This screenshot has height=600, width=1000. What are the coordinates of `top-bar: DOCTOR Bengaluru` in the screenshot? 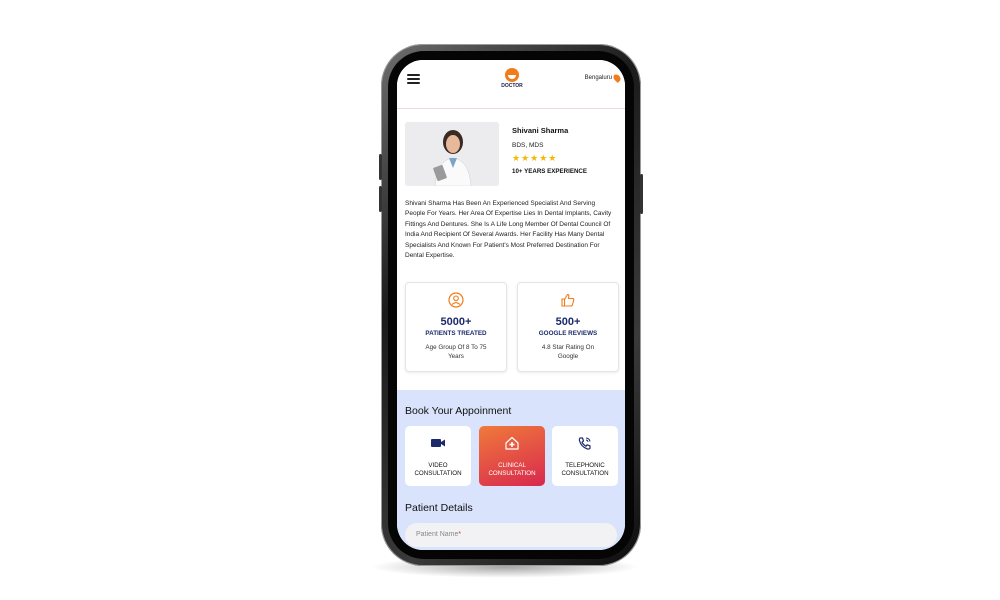 It's located at (511, 84).